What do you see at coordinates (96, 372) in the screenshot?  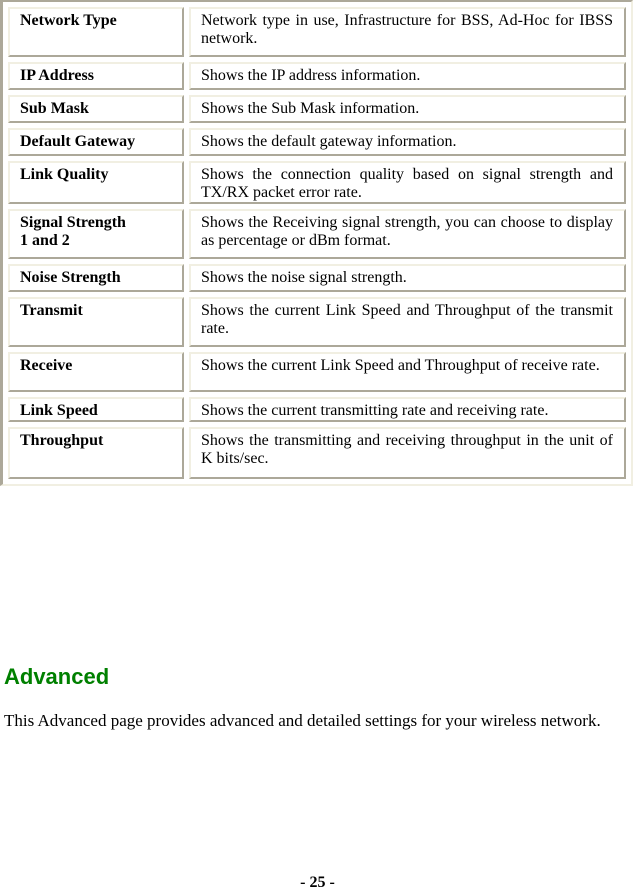 I see `term-receive: Receive` at bounding box center [96, 372].